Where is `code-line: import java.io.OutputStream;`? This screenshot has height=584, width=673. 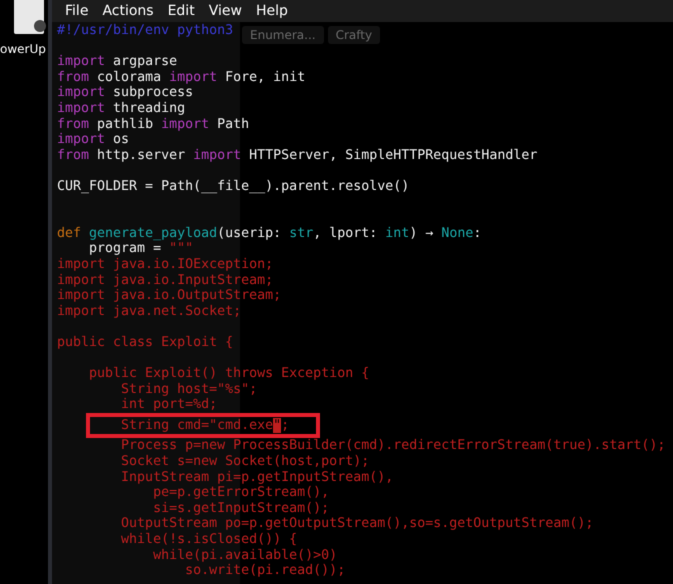 code-line: import java.io.OutputStream; is located at coordinates (169, 296).